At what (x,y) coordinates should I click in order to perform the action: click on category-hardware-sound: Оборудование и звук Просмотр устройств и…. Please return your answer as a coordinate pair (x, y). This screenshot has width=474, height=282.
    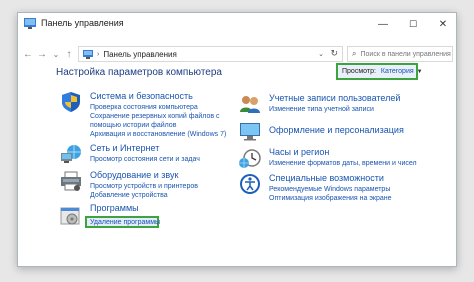
    Looking at the image, I should click on (150, 187).